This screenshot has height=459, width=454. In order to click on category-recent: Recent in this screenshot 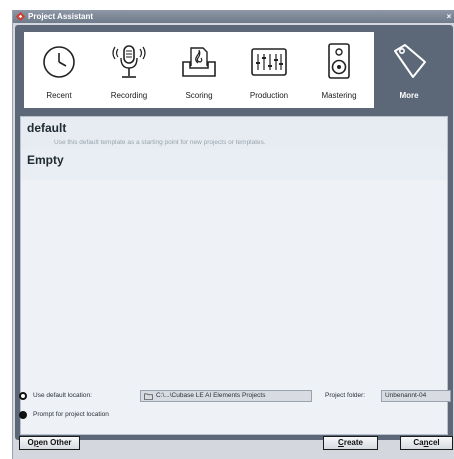, I will do `click(59, 70)`.